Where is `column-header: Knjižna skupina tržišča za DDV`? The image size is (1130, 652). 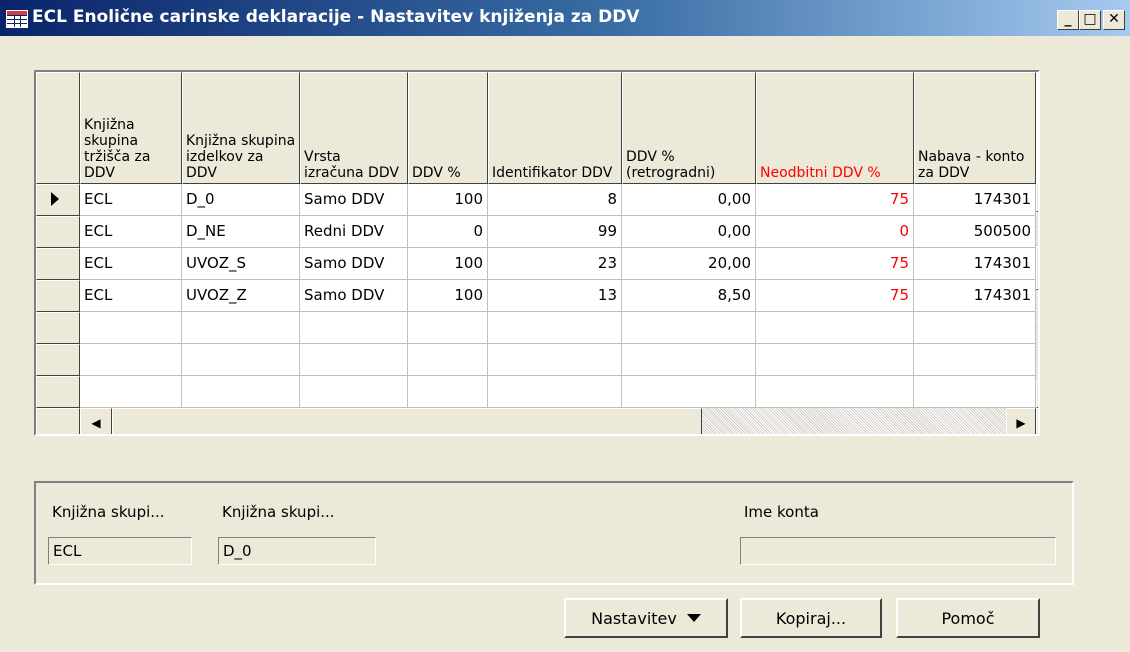
column-header: Knjižna skupina tržišča za DDV is located at coordinates (131, 128).